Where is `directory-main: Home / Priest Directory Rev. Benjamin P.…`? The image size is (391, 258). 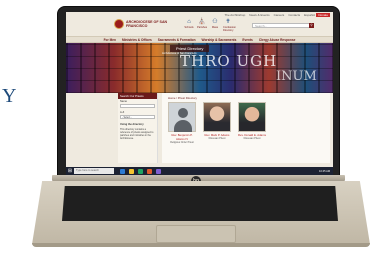
directory-main: Home / Priest Directory Rev. Benjamin P.… is located at coordinates (246, 128).